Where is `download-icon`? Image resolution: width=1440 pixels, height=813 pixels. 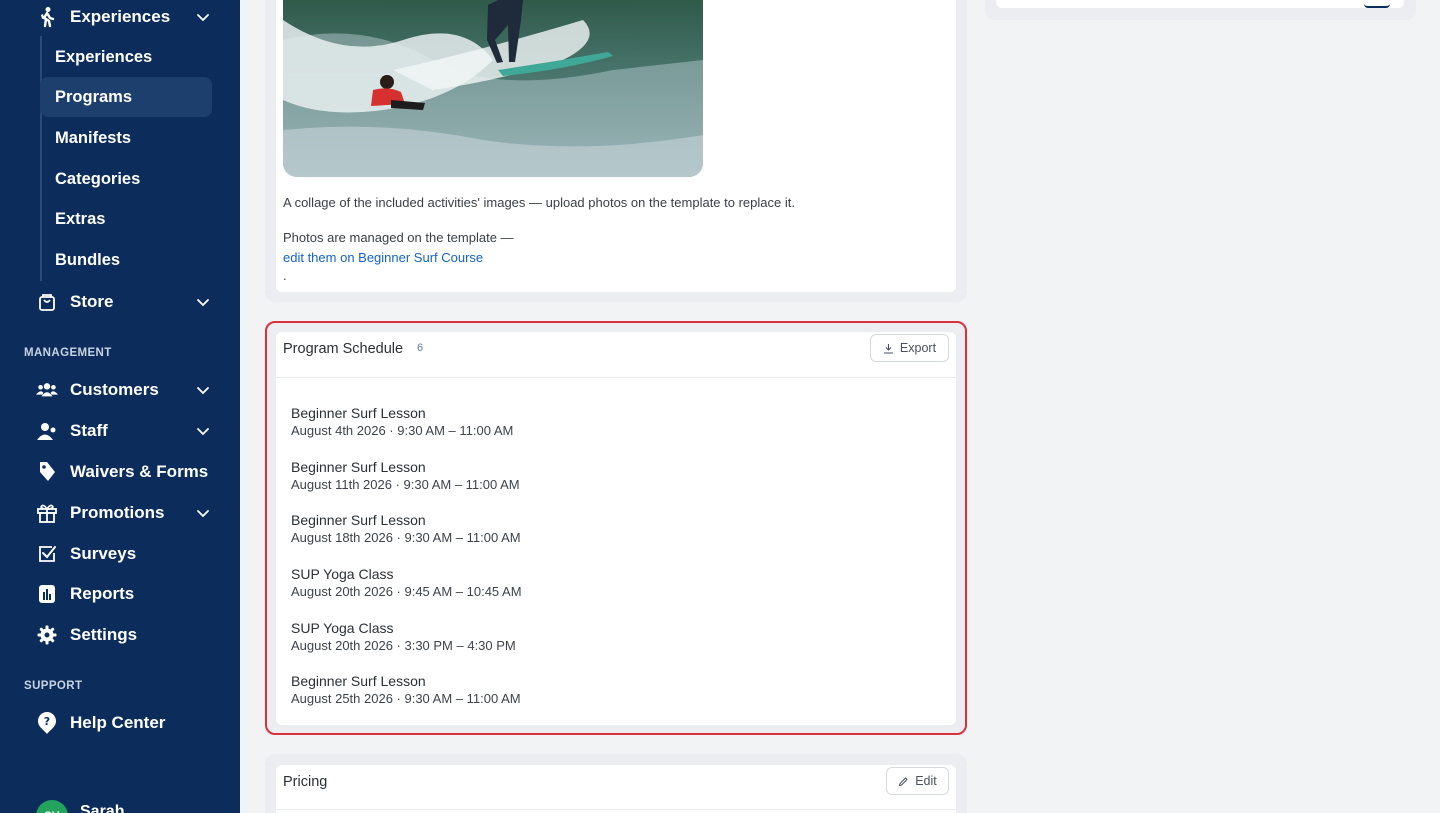
download-icon is located at coordinates (888, 348).